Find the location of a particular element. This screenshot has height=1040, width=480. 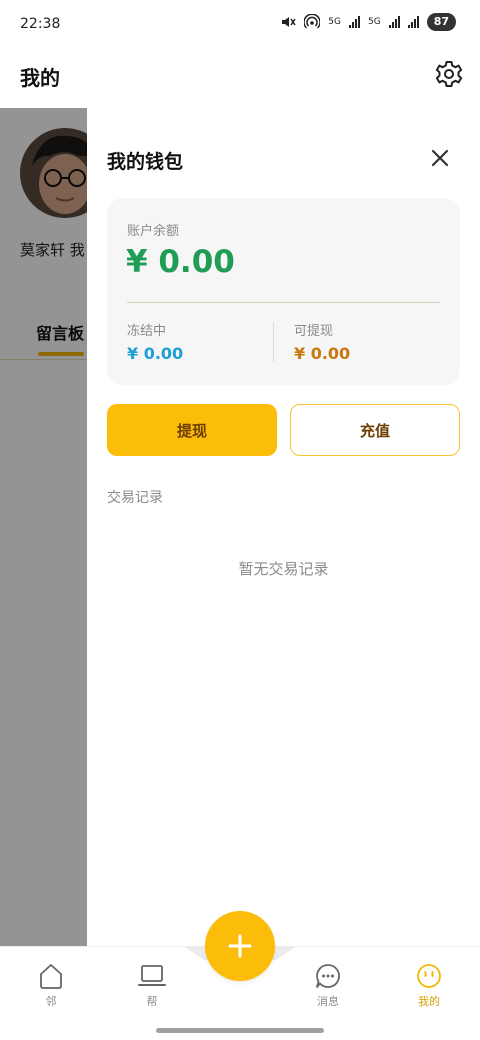

nav-item-help: 帮 is located at coordinates (152, 985).